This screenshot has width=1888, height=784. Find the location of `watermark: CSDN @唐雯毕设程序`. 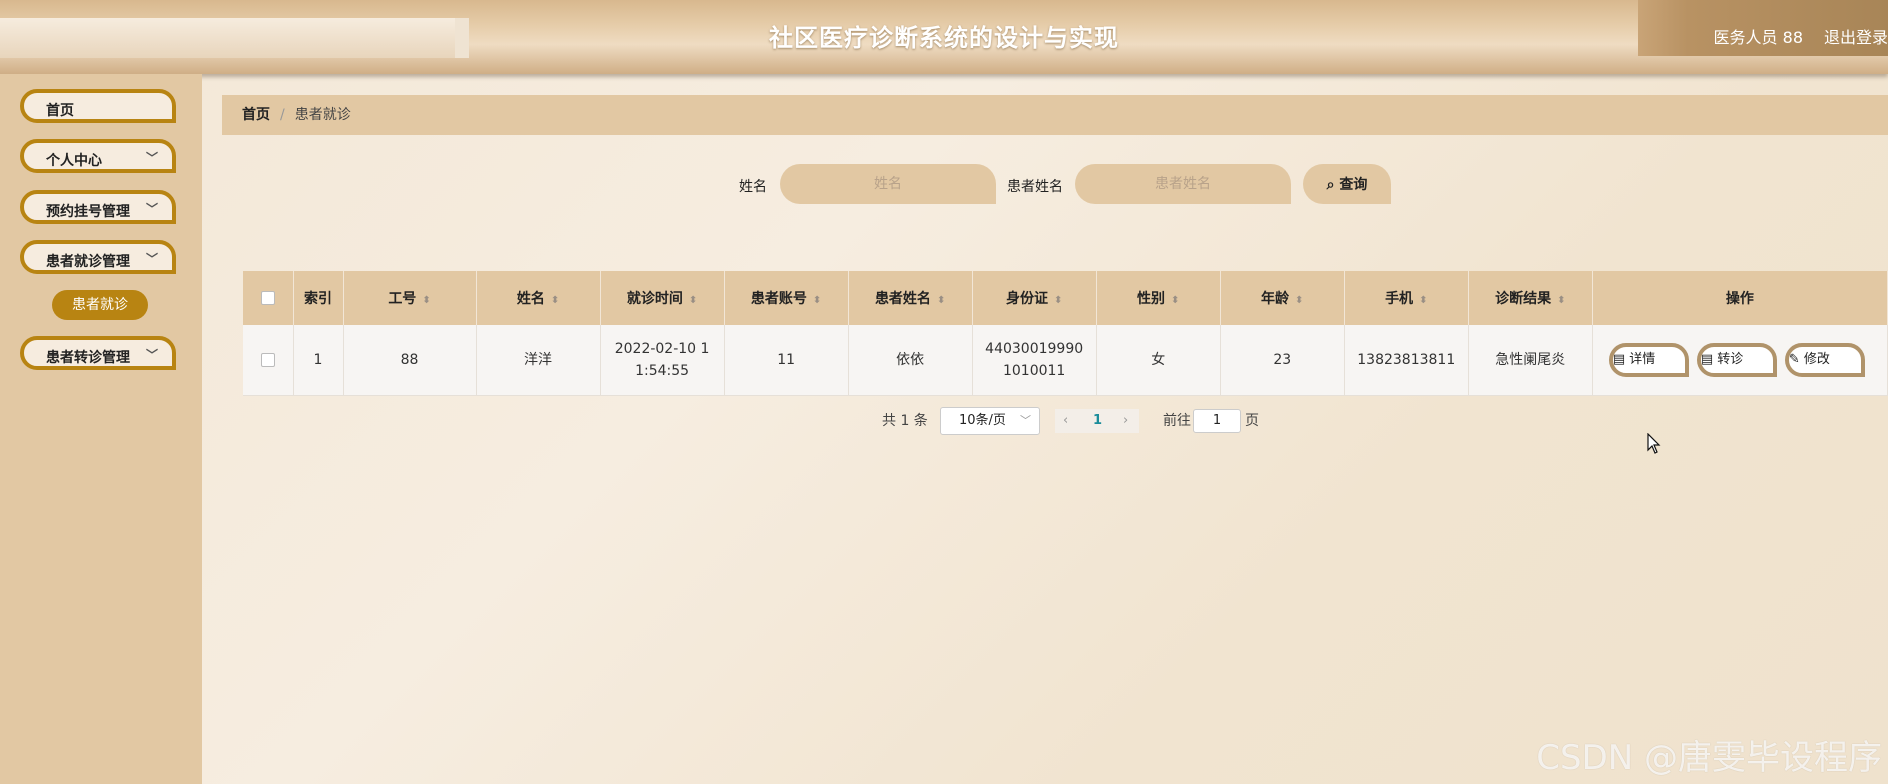

watermark: CSDN @唐雯毕设程序 is located at coordinates (1709, 758).